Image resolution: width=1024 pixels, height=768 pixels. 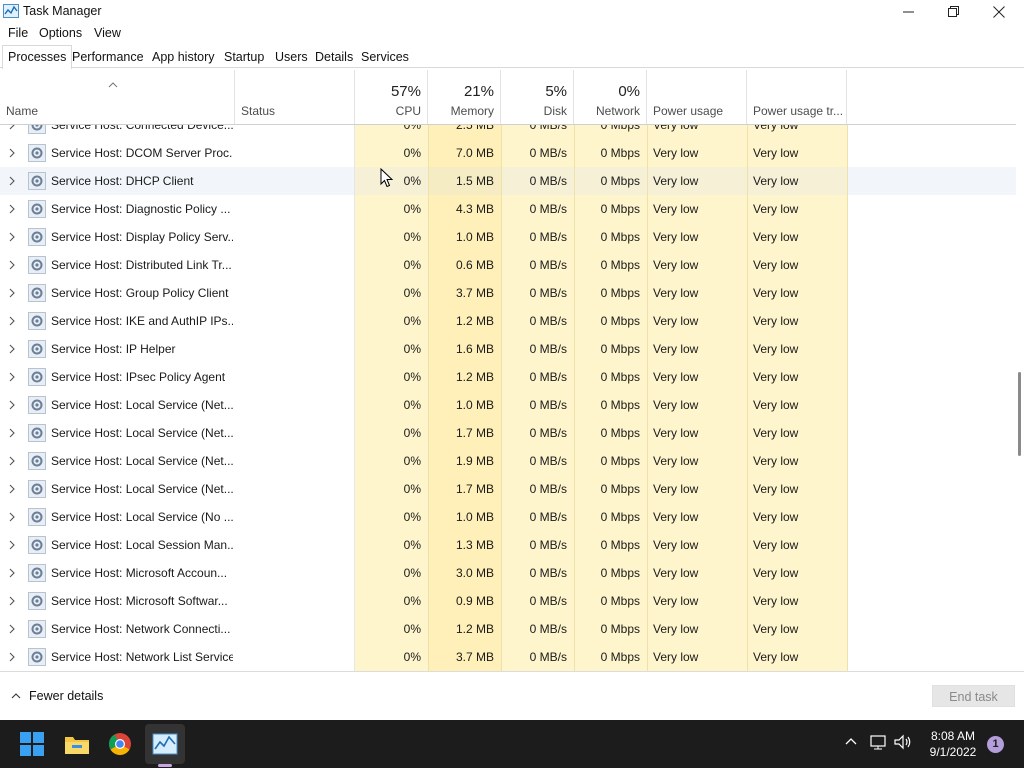 I want to click on vertical-scrollbar, so click(x=1020, y=370).